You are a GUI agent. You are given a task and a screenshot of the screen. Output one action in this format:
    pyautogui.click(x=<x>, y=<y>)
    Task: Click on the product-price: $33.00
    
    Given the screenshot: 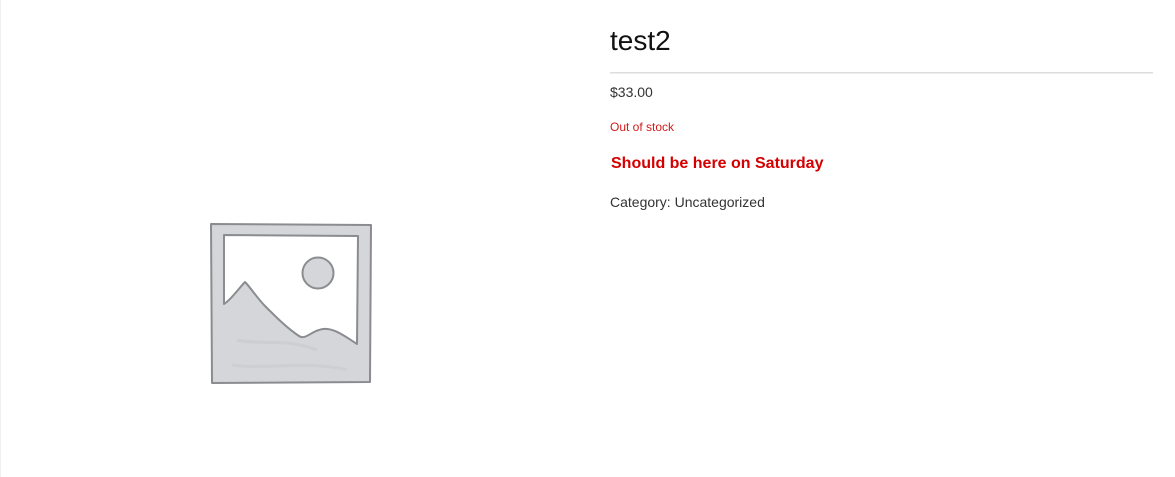 What is the action you would take?
    pyautogui.click(x=631, y=92)
    